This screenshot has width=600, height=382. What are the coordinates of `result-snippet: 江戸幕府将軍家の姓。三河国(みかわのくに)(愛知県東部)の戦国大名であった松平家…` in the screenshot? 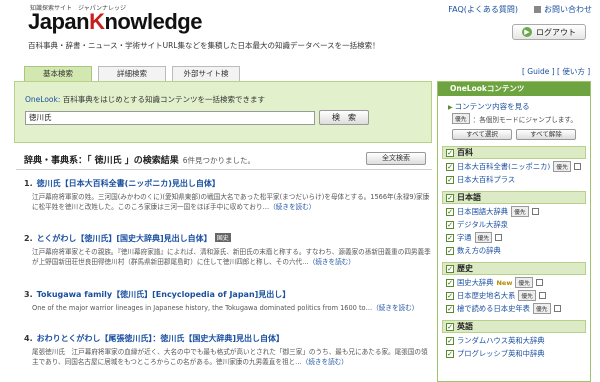 It's located at (229, 202).